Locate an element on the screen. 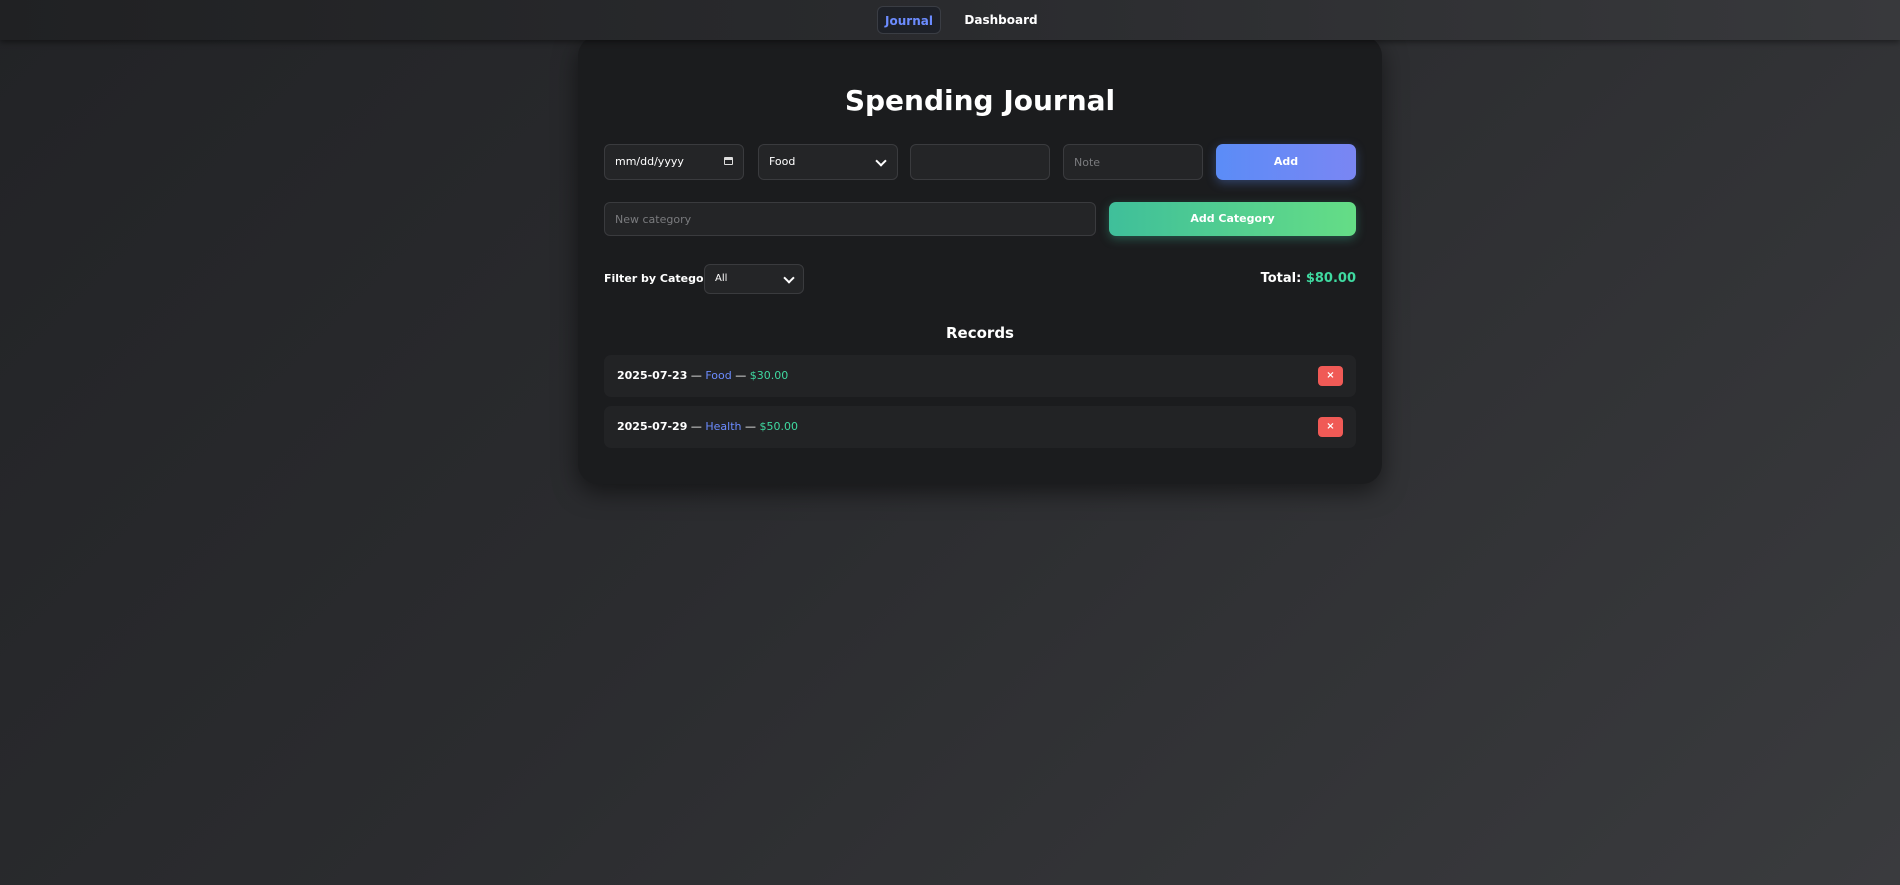 The width and height of the screenshot is (1900, 885). page-title: Spending Journal is located at coordinates (980, 100).